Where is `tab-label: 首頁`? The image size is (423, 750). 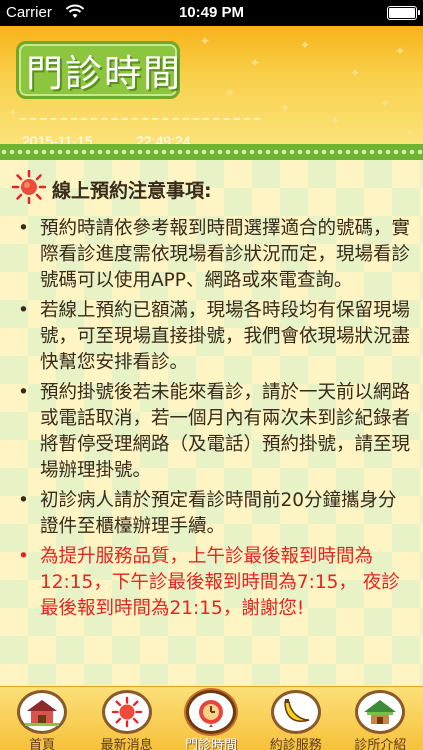
tab-label: 首頁 is located at coordinates (41, 744).